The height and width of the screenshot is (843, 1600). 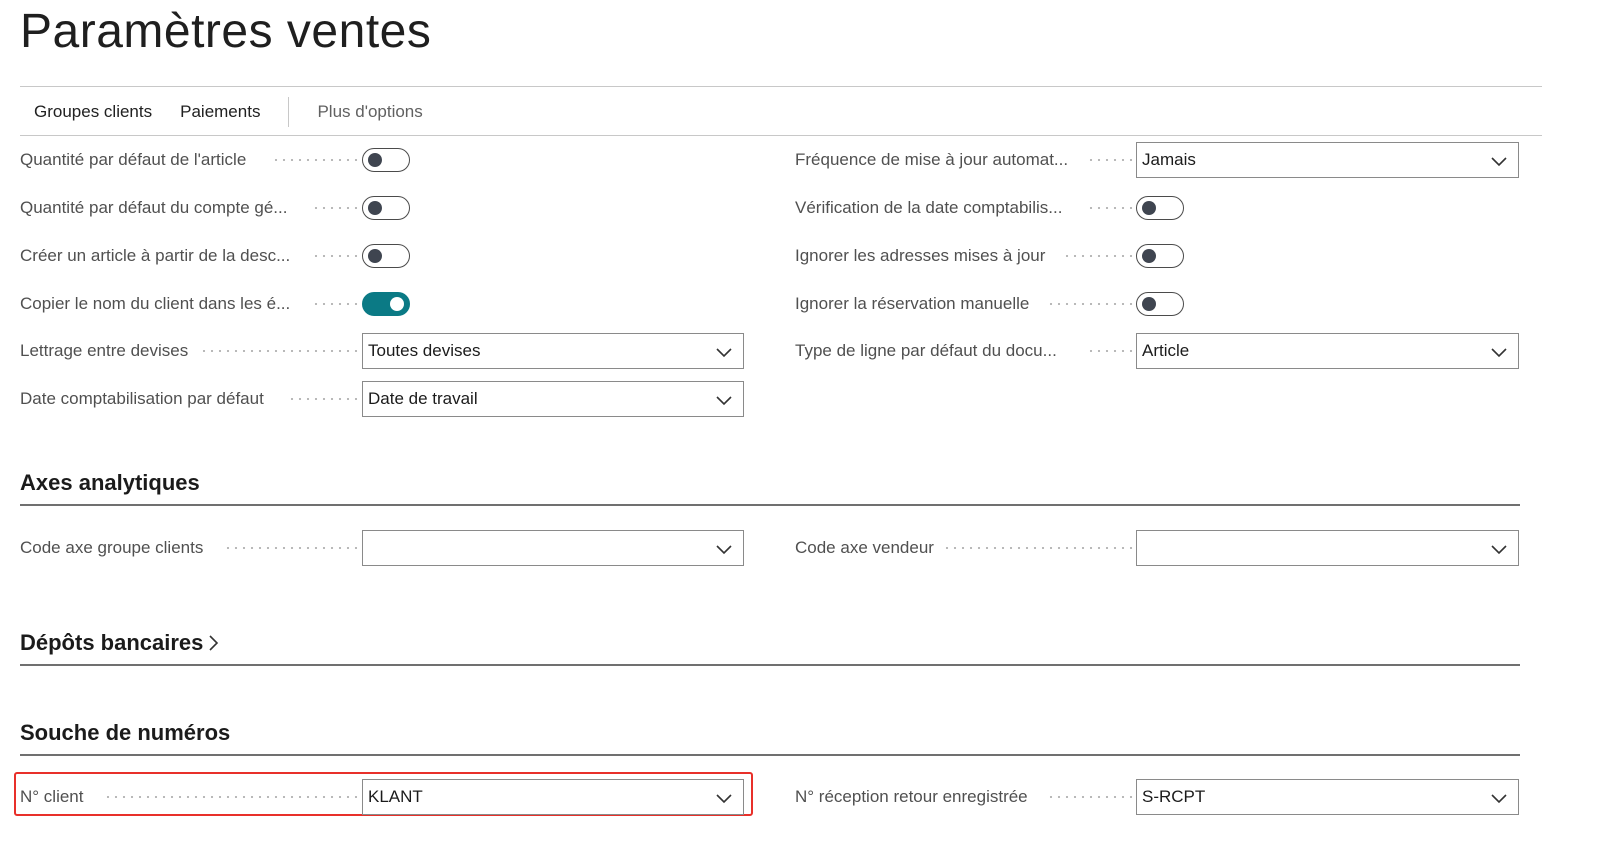 I want to click on default-qty-item-toggle, so click(x=386, y=160).